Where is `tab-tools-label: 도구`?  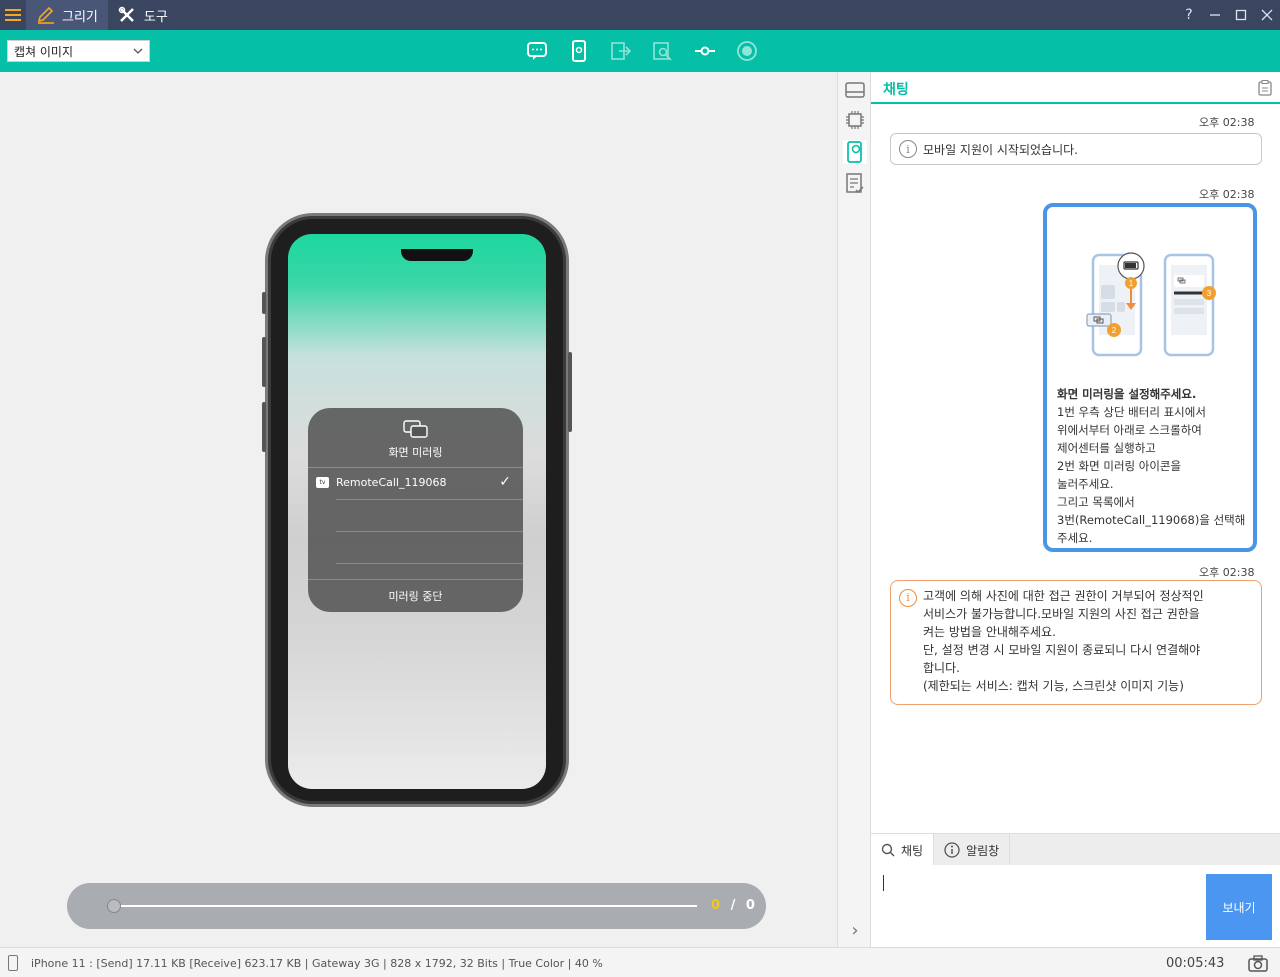
tab-tools-label: 도구 is located at coordinates (155, 17).